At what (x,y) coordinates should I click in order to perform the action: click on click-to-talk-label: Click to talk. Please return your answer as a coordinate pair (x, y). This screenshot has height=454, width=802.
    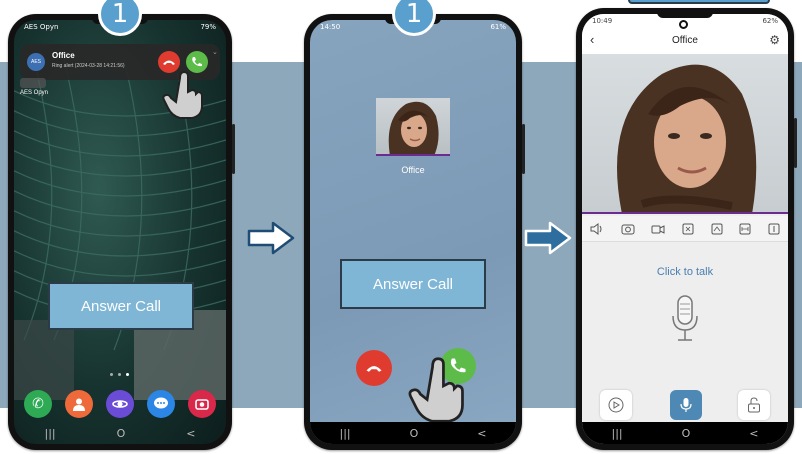
    Looking at the image, I should click on (685, 272).